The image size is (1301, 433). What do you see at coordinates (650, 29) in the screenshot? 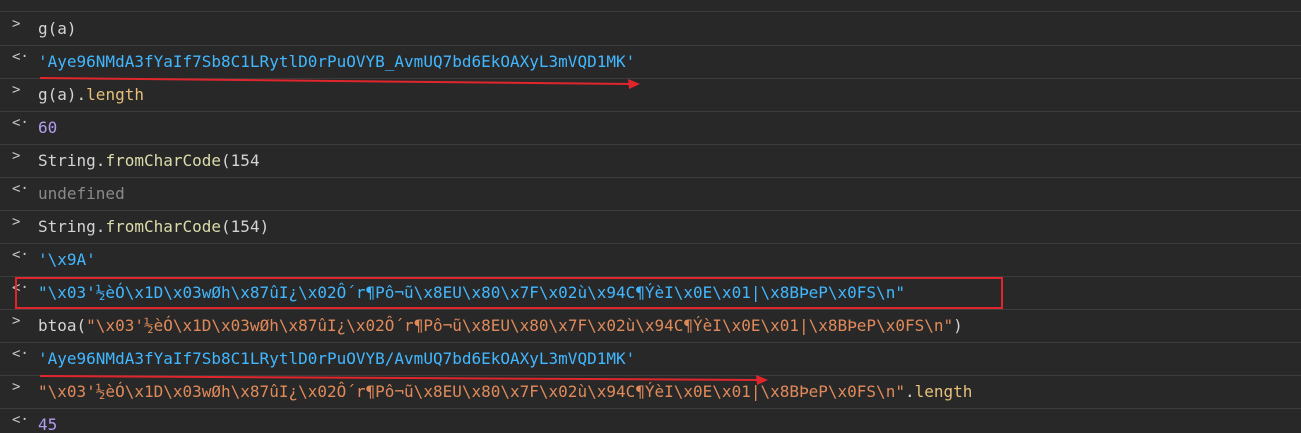
I see `console-input-row: > g(a)` at bounding box center [650, 29].